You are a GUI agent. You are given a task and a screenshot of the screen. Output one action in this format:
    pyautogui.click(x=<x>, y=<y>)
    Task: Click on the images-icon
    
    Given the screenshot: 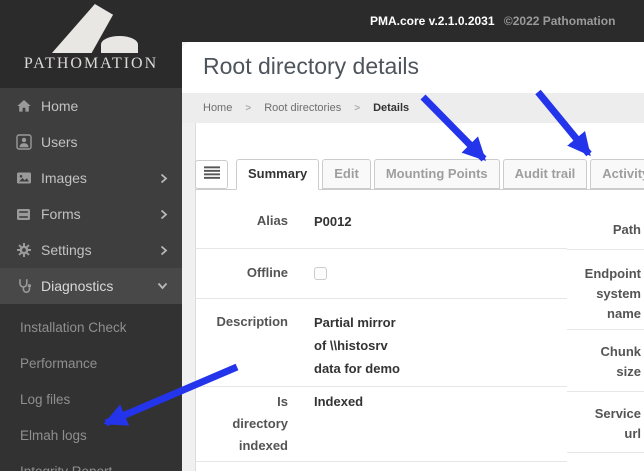 What is the action you would take?
    pyautogui.click(x=23, y=178)
    